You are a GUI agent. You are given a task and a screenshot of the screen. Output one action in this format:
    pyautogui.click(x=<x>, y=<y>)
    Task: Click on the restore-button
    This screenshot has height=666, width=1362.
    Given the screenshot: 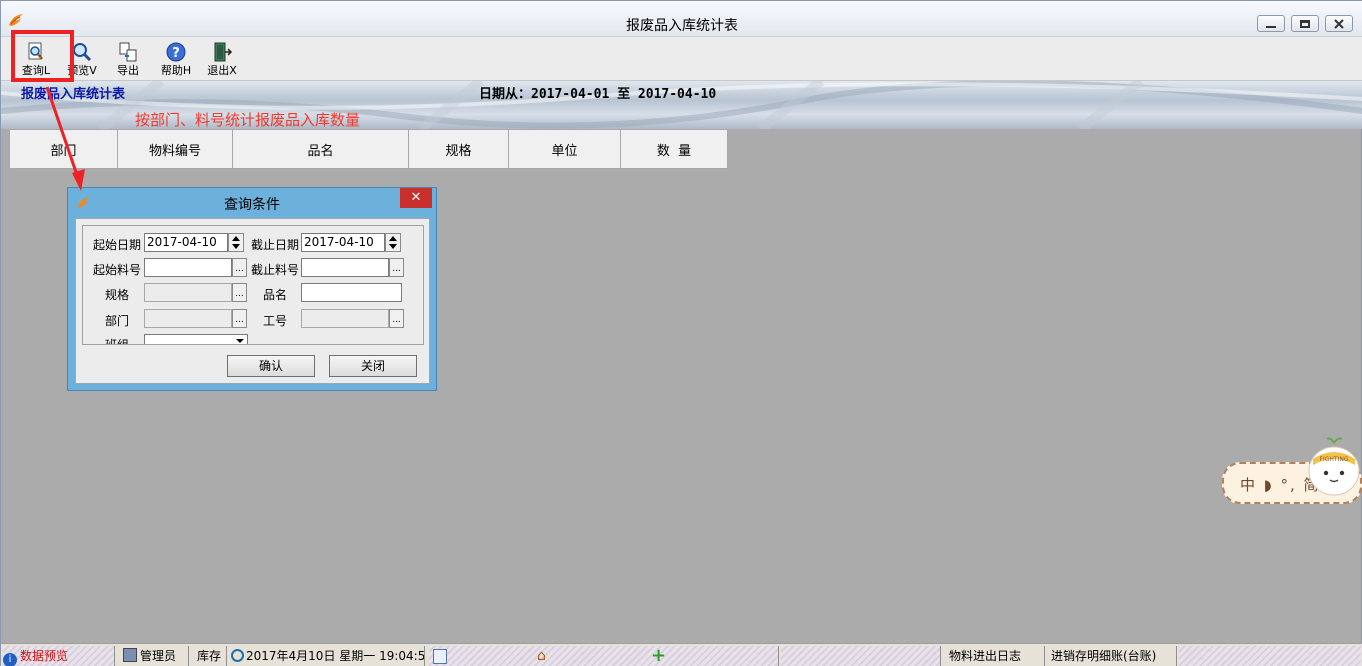 What is the action you would take?
    pyautogui.click(x=1305, y=23)
    